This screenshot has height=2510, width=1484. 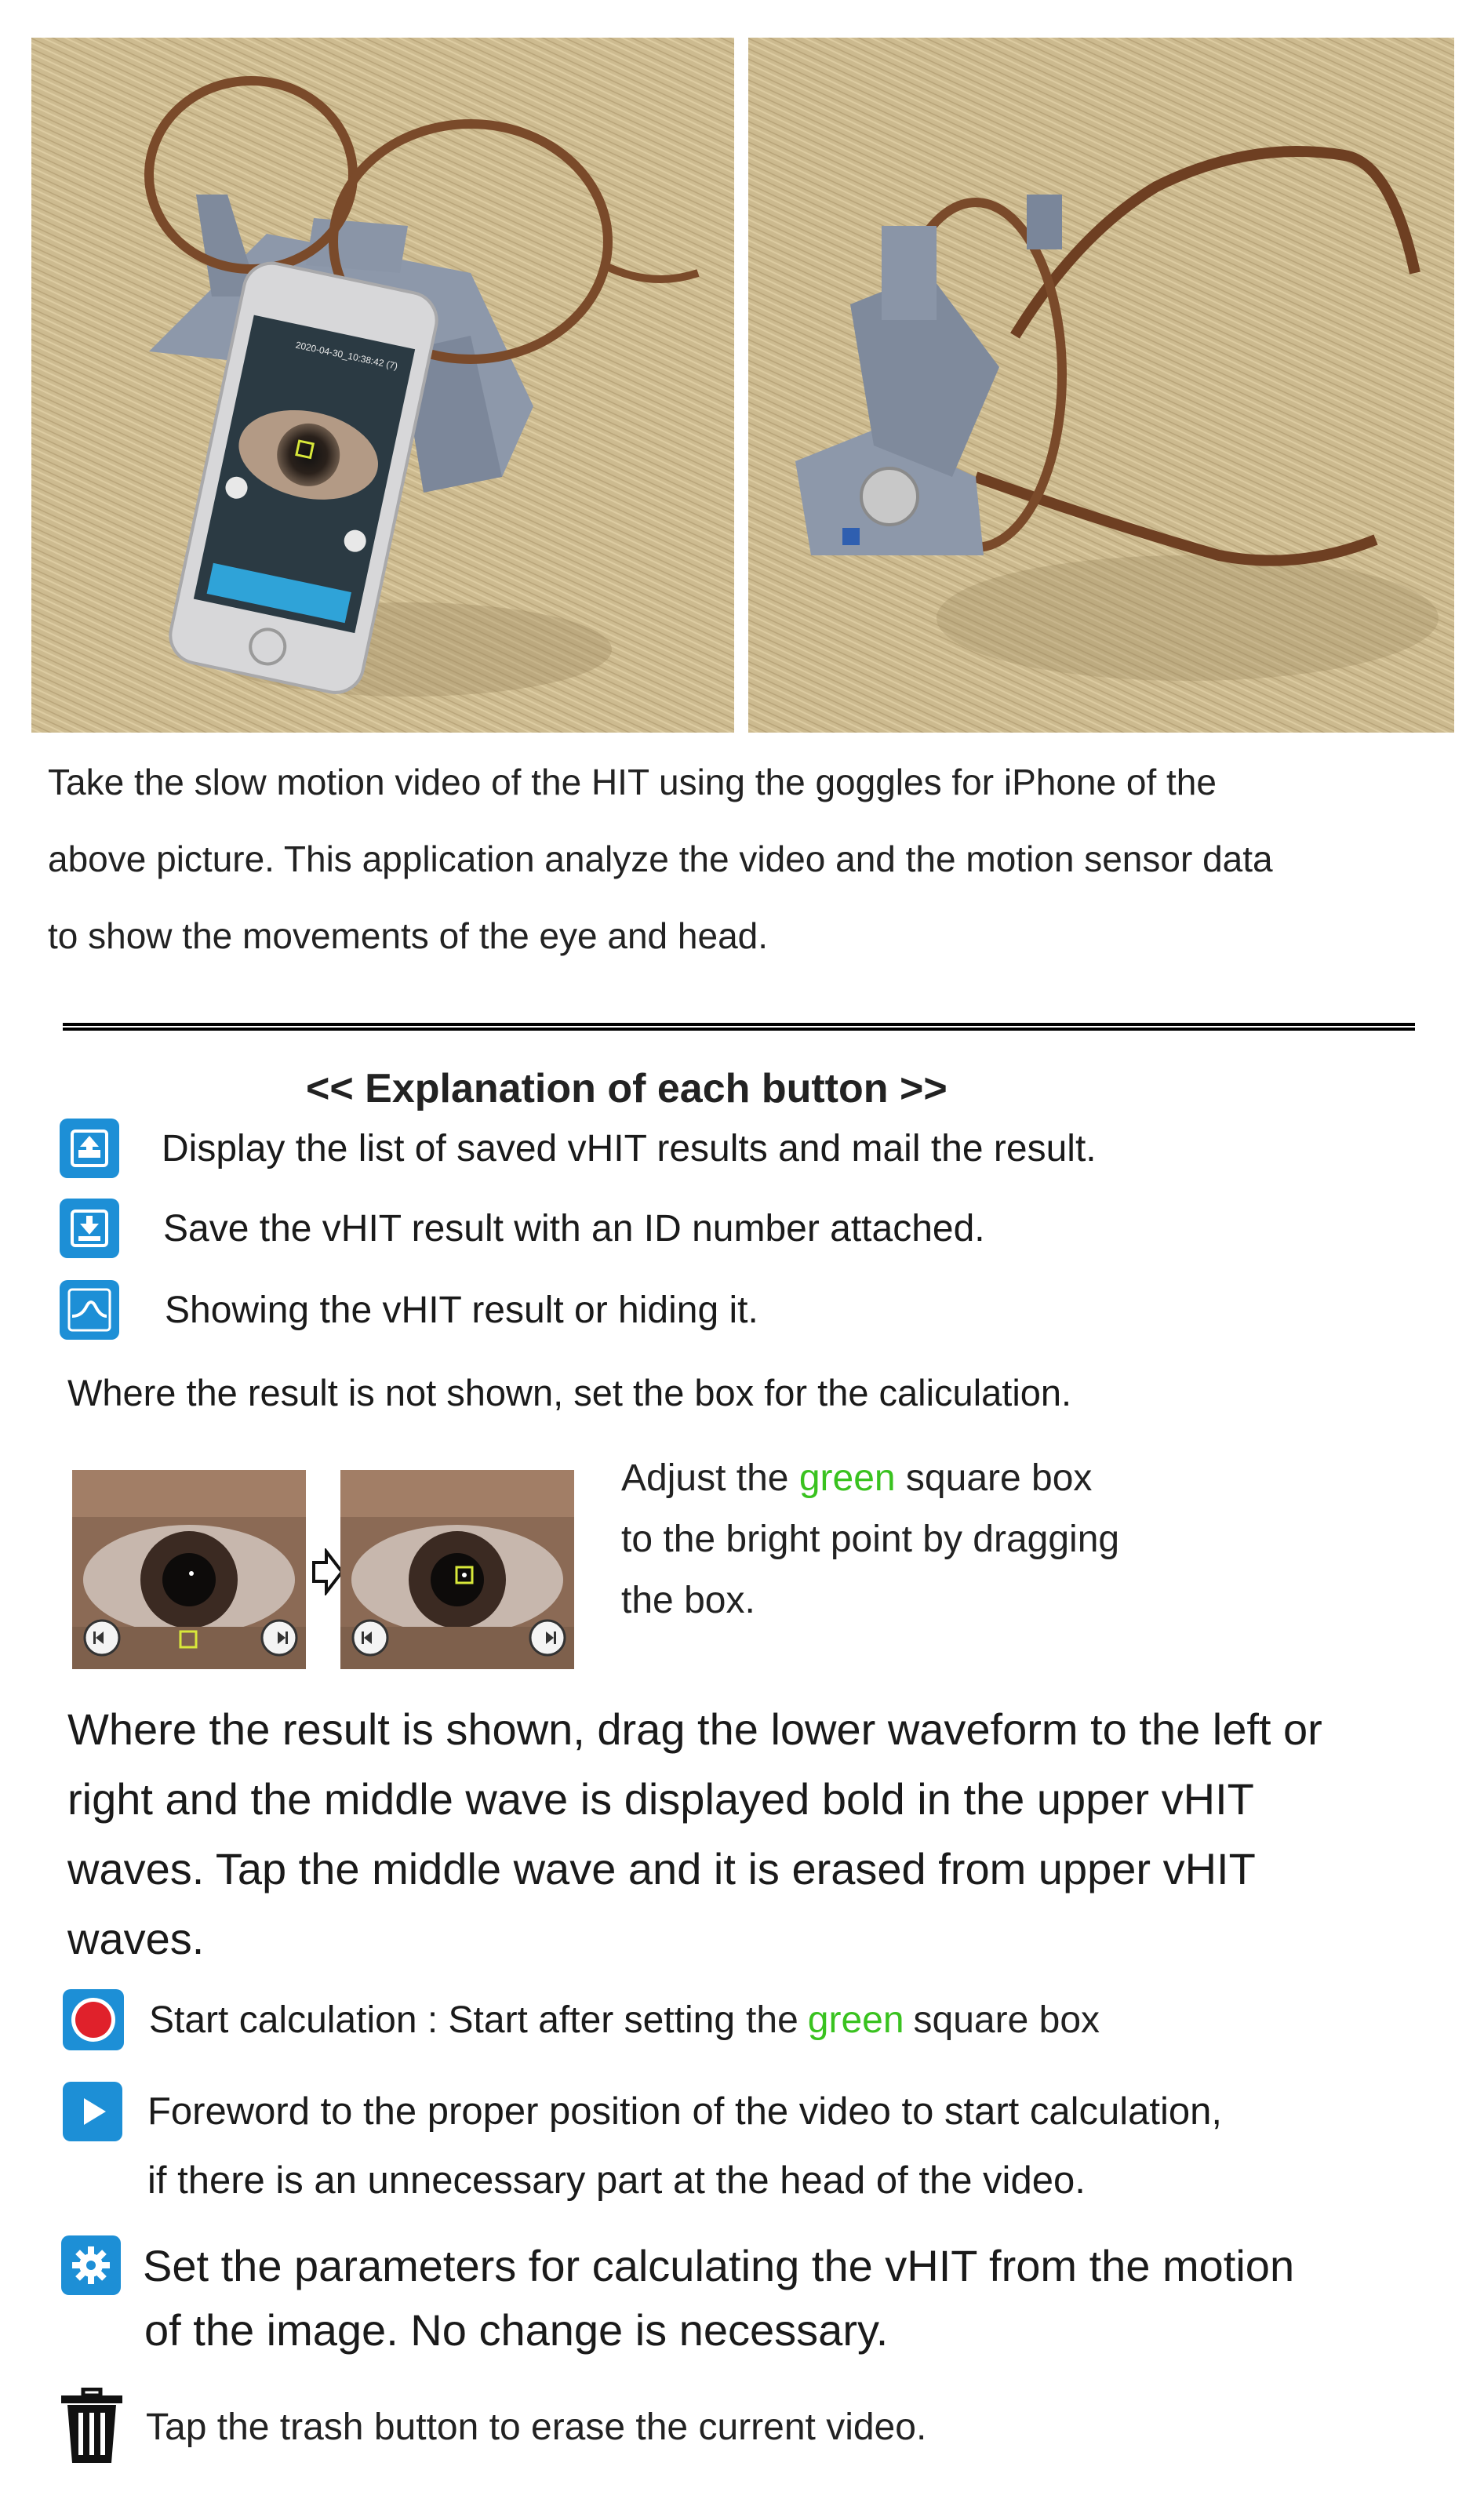 I want to click on start-green-word: green, so click(x=855, y=2020).